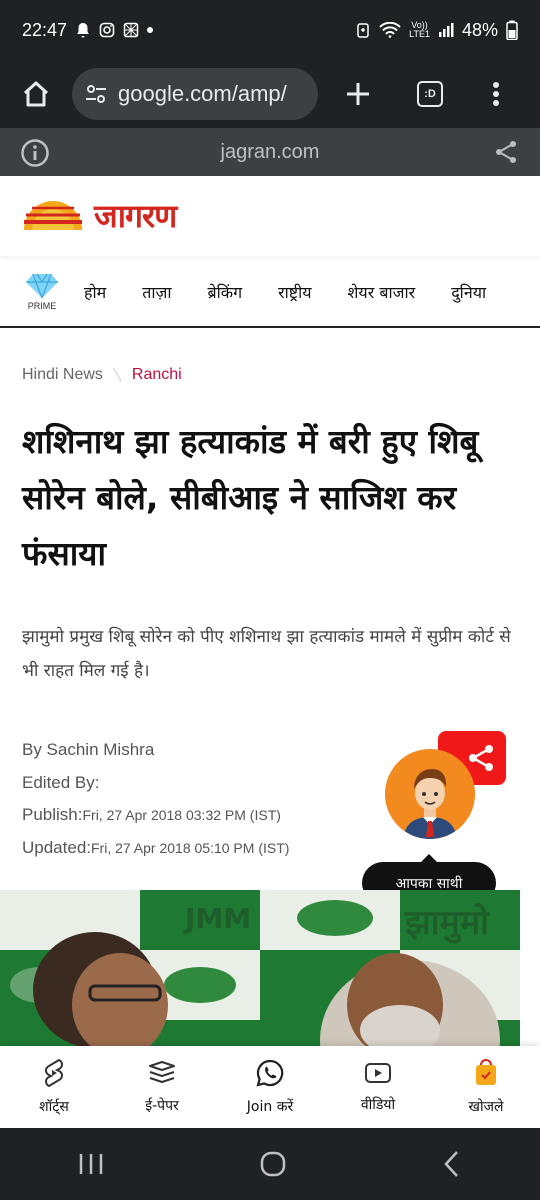  I want to click on publish-label: Publish:, so click(52, 814).